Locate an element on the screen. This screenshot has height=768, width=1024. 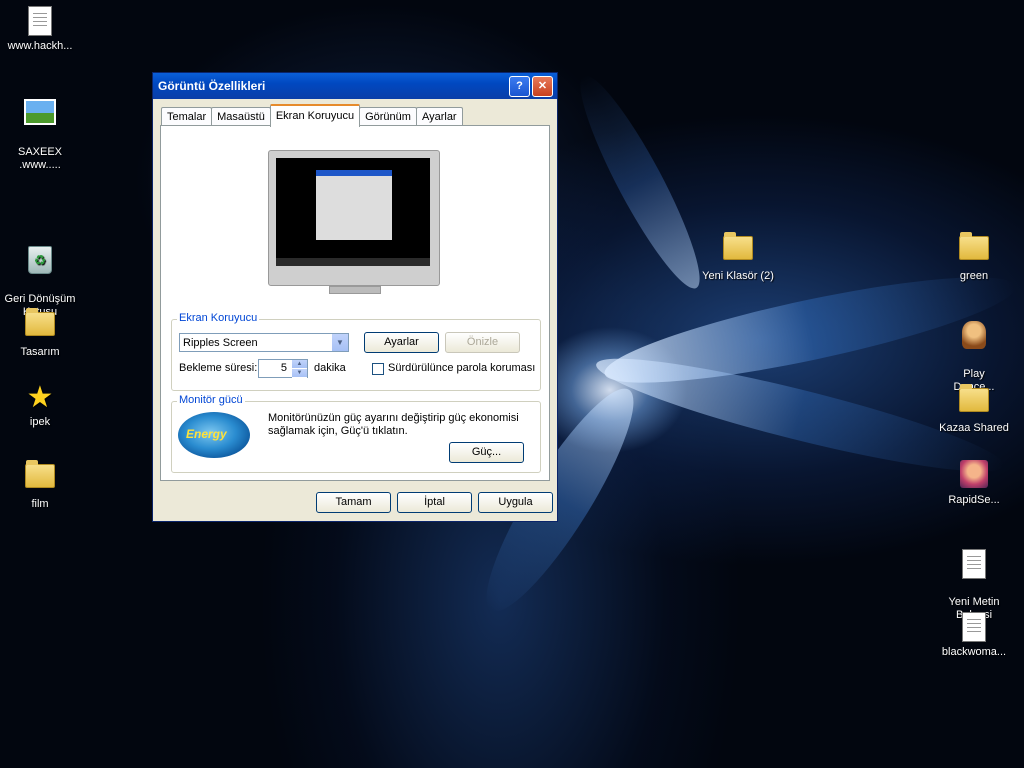
monitor-preview is located at coordinates (354, 222).